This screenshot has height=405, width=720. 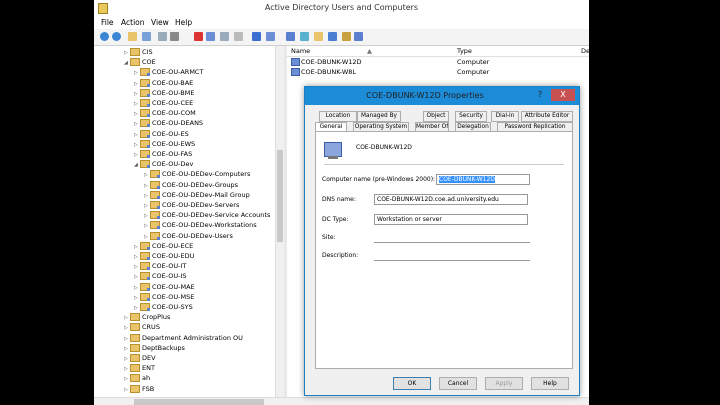 I want to click on divider, so click(x=444, y=164).